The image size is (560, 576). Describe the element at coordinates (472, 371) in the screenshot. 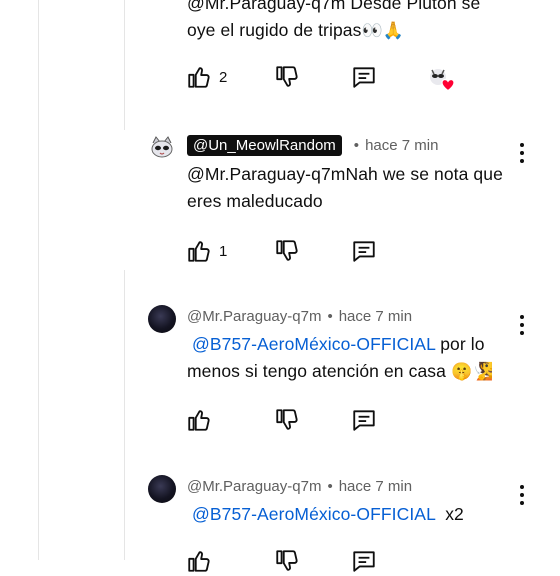

I see `comment-emoji: 🤫🧏` at that location.